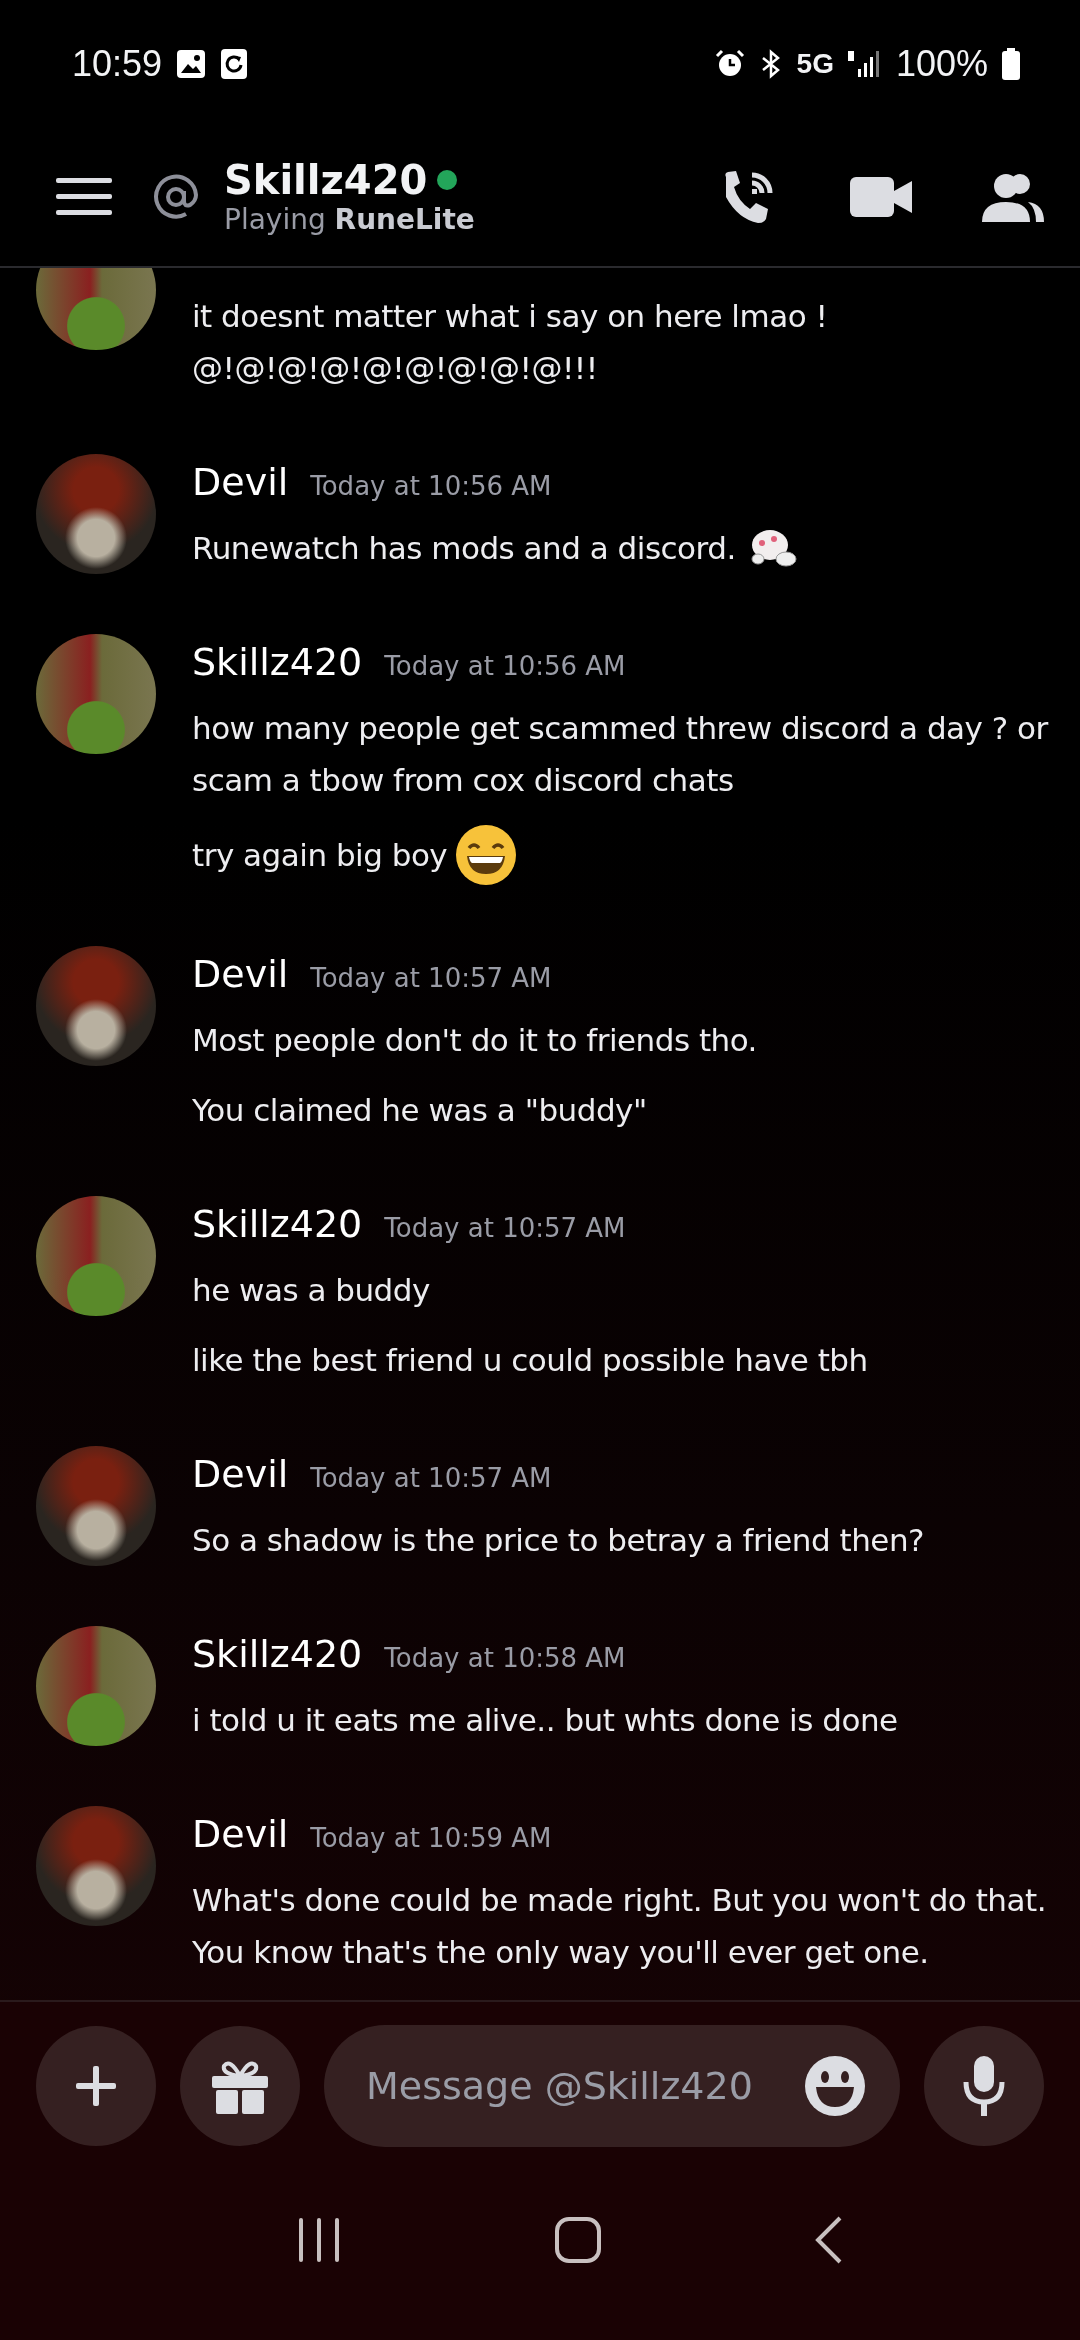 The width and height of the screenshot is (1080, 2340). What do you see at coordinates (1011, 64) in the screenshot?
I see `battery-icon` at bounding box center [1011, 64].